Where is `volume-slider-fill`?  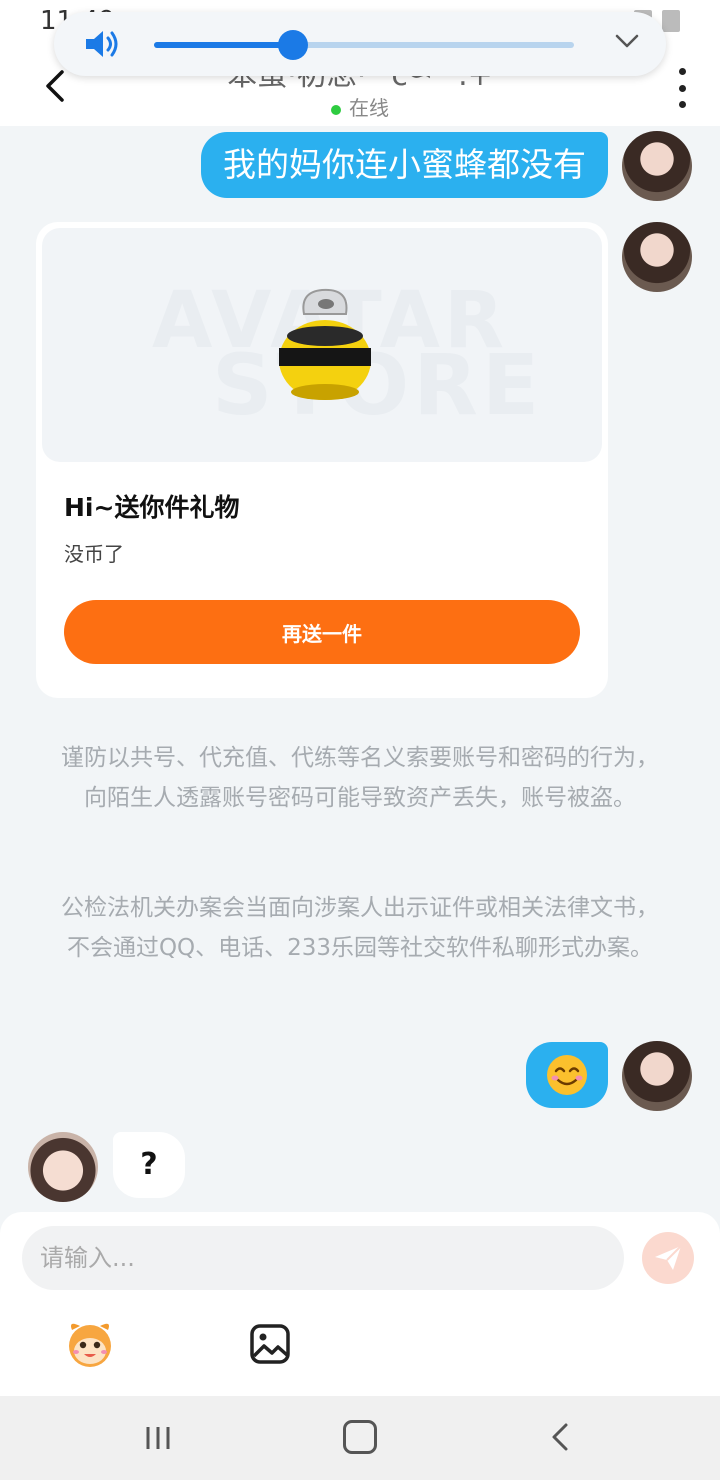
volume-slider-fill is located at coordinates (223, 45).